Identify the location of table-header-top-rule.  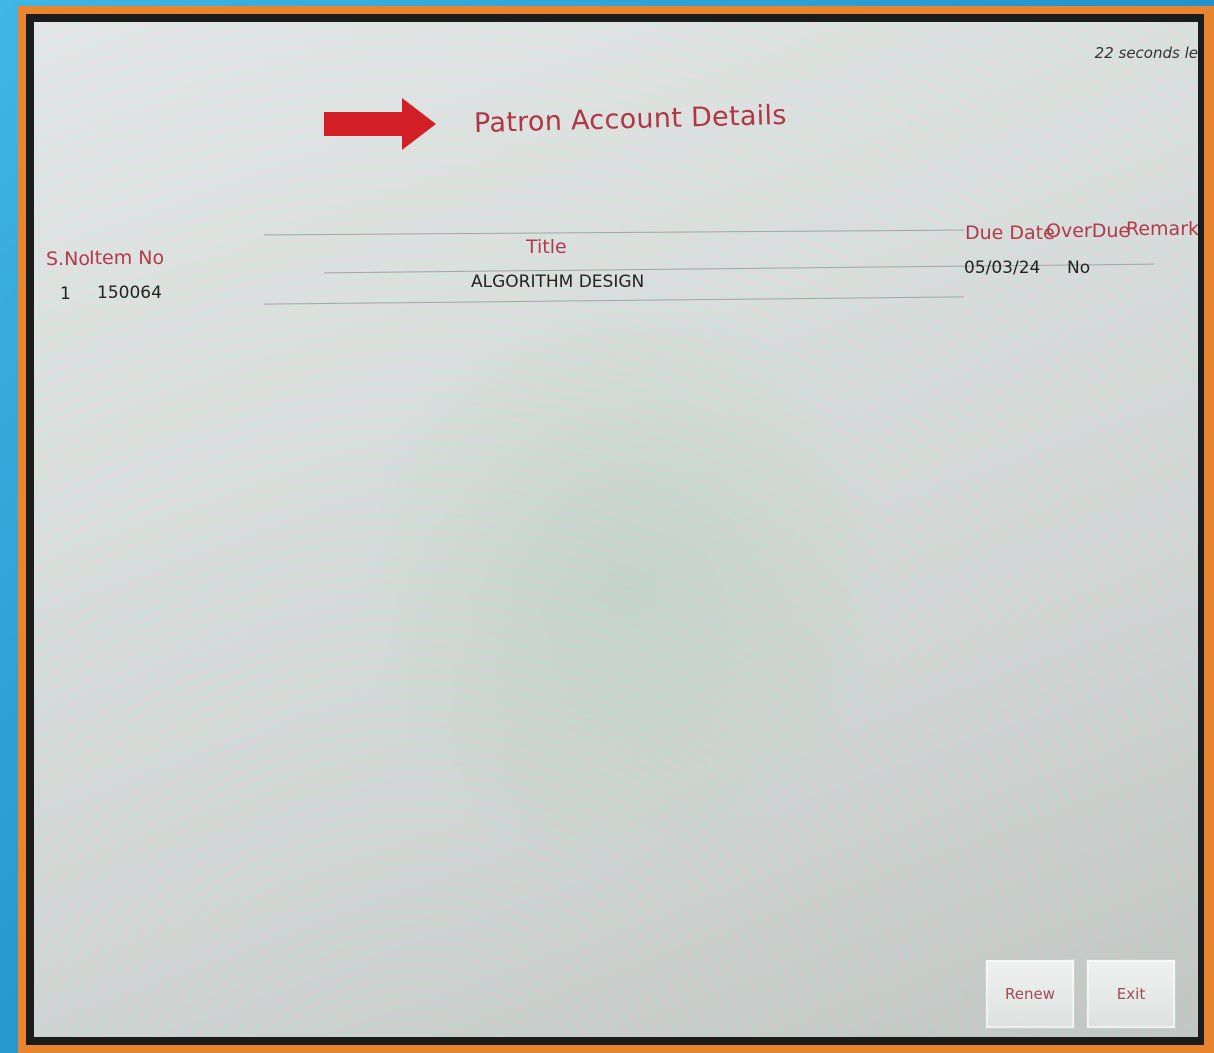
(614, 232).